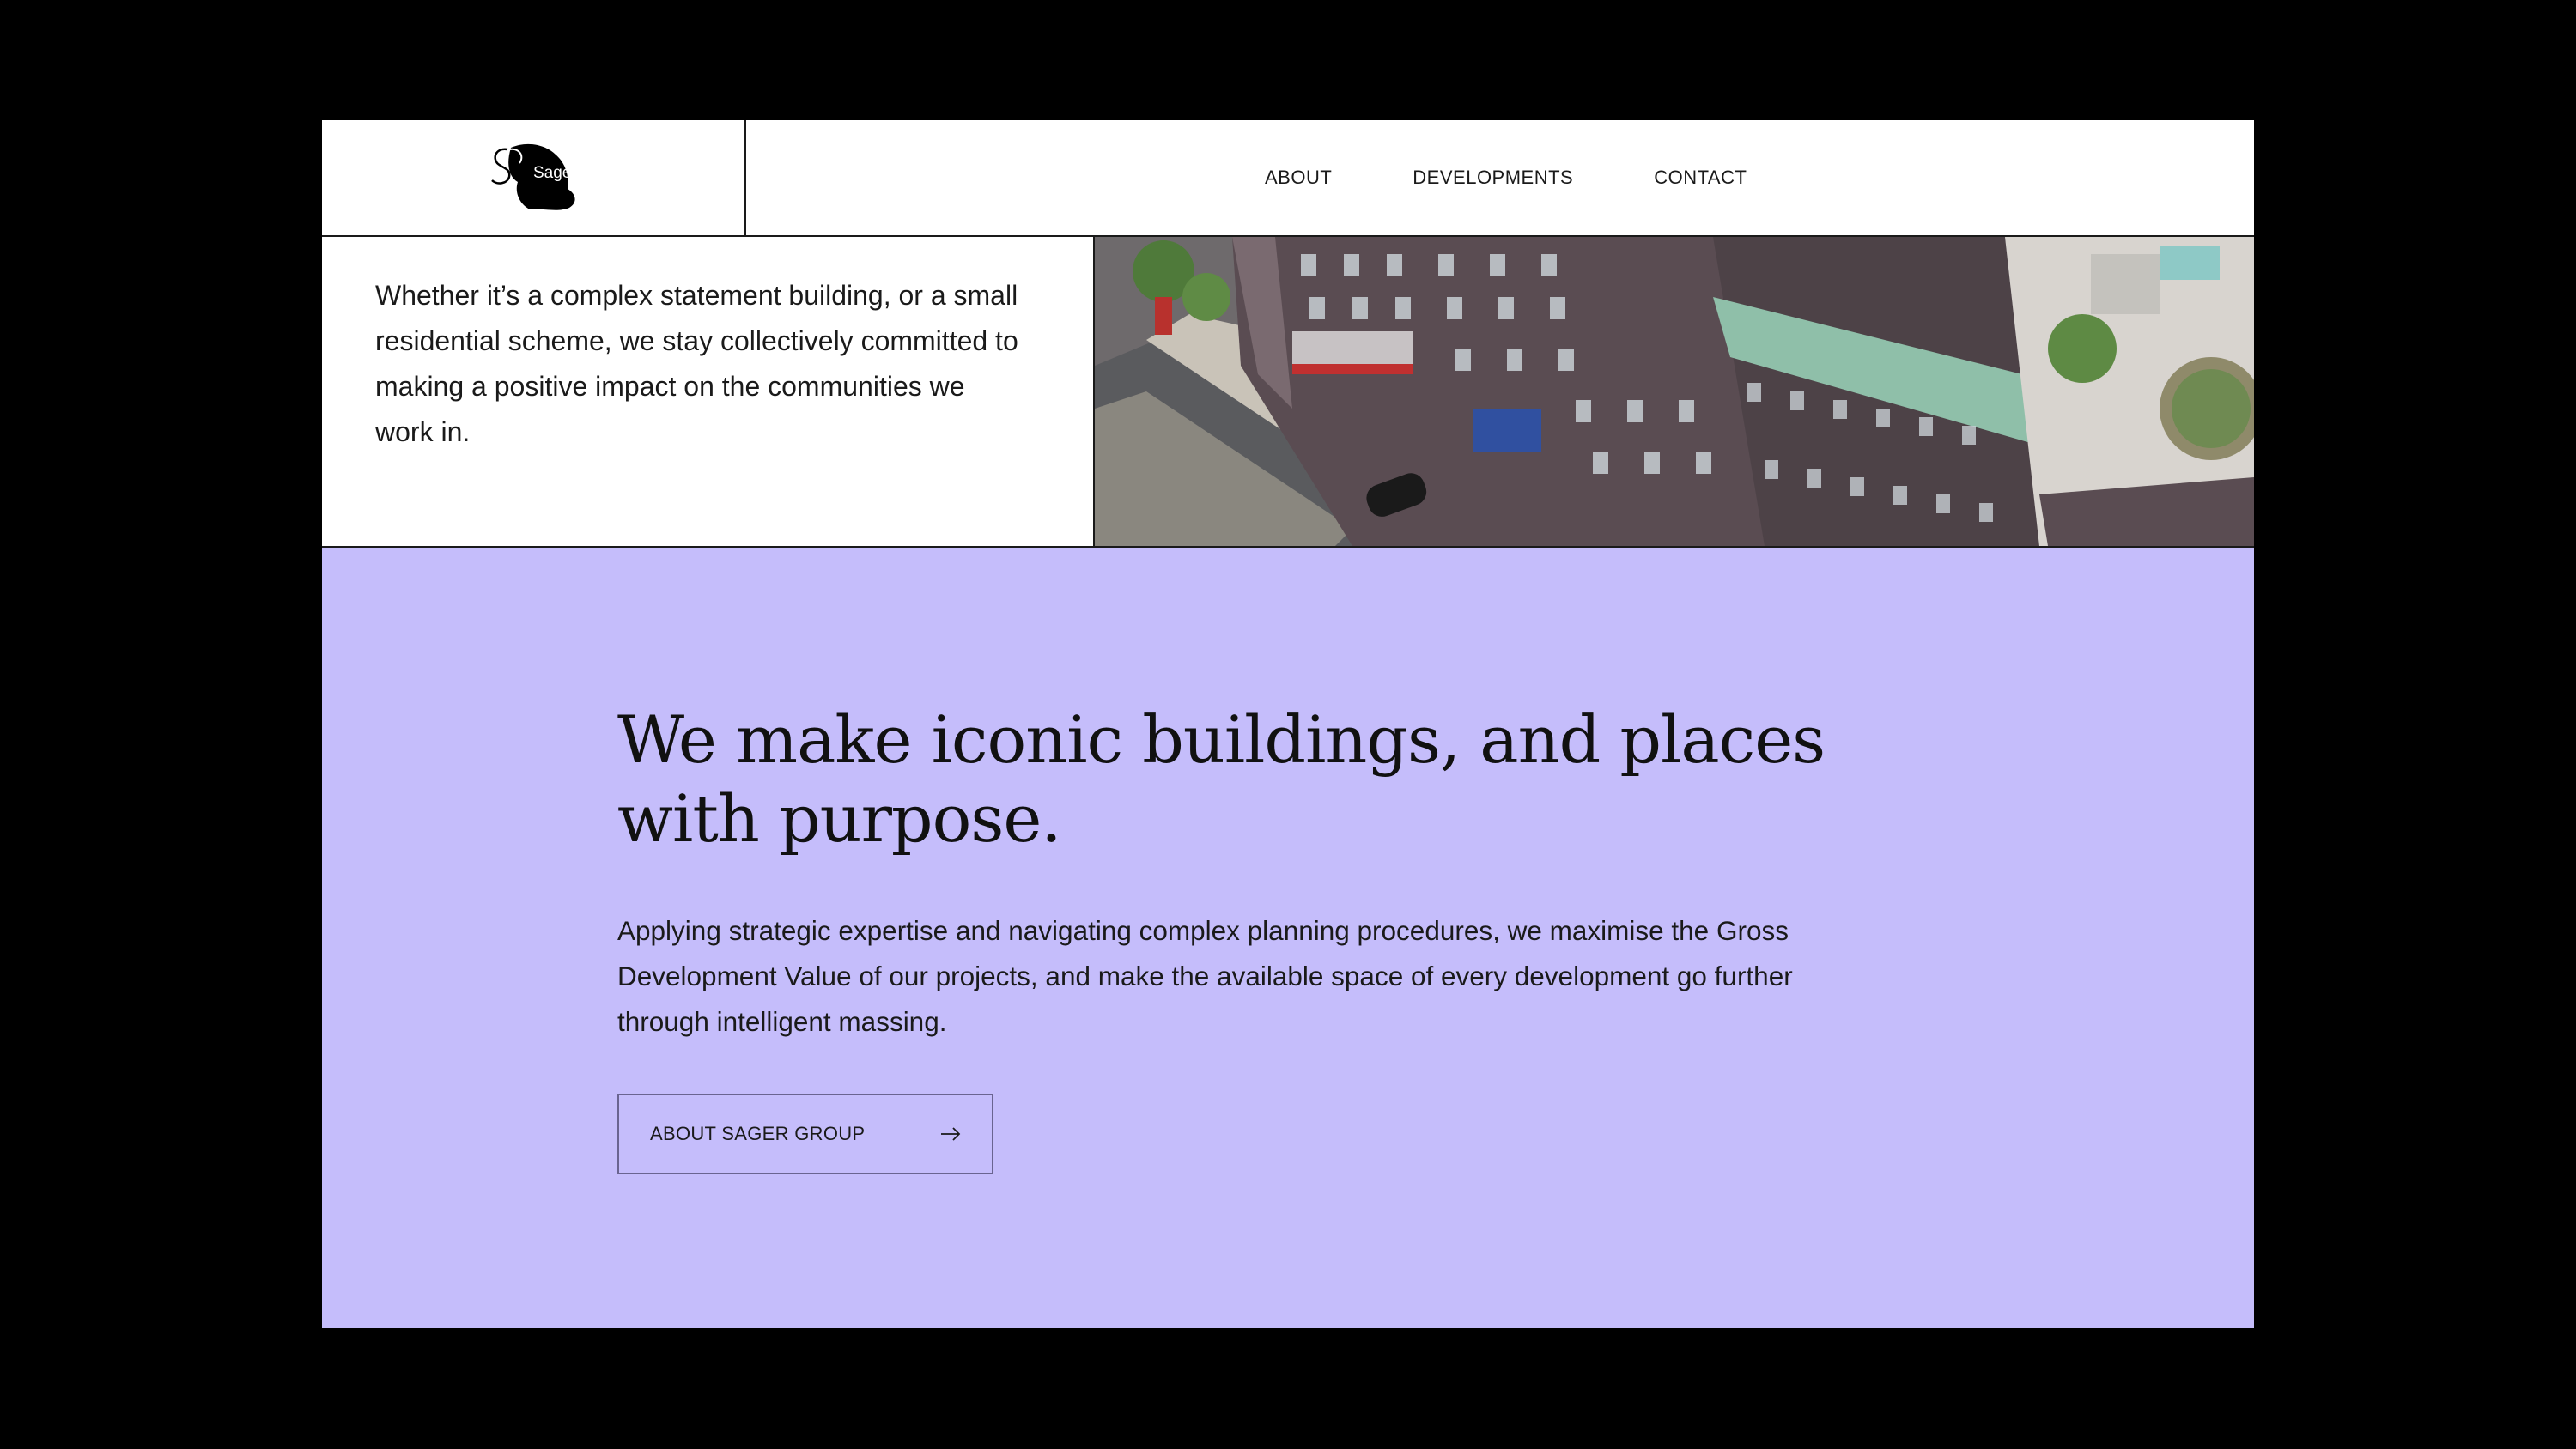 The width and height of the screenshot is (2576, 1449). I want to click on nav-item-developments: DEVELOPMENTS, so click(1493, 178).